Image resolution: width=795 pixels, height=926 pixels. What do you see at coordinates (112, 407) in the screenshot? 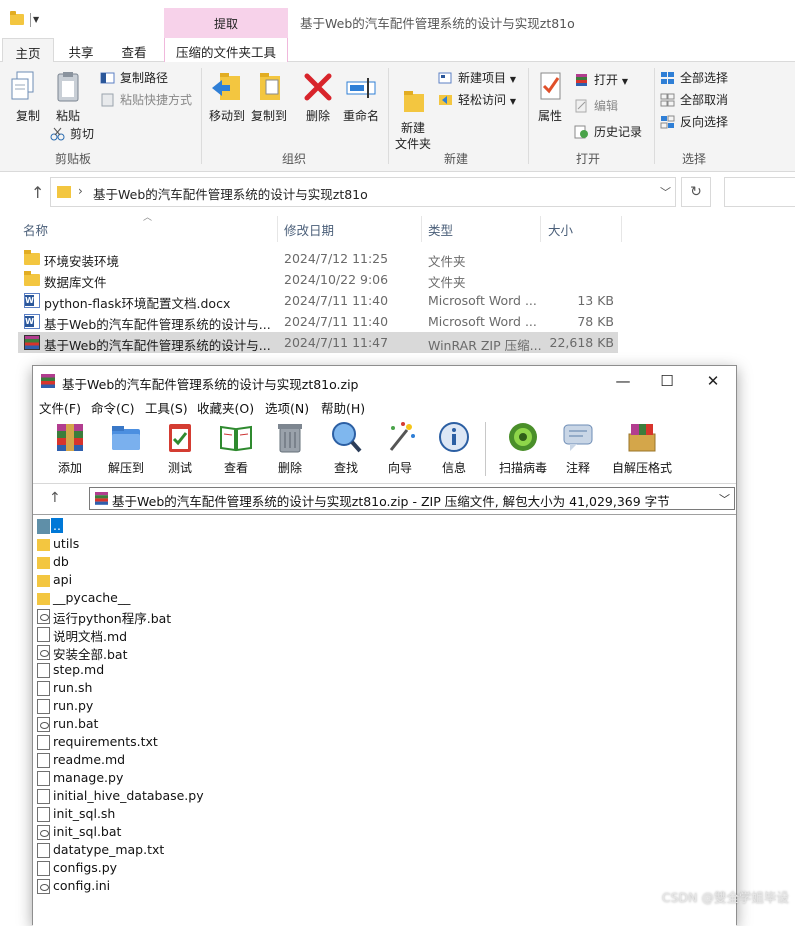
I see `menu-commands: 命令(C)` at bounding box center [112, 407].